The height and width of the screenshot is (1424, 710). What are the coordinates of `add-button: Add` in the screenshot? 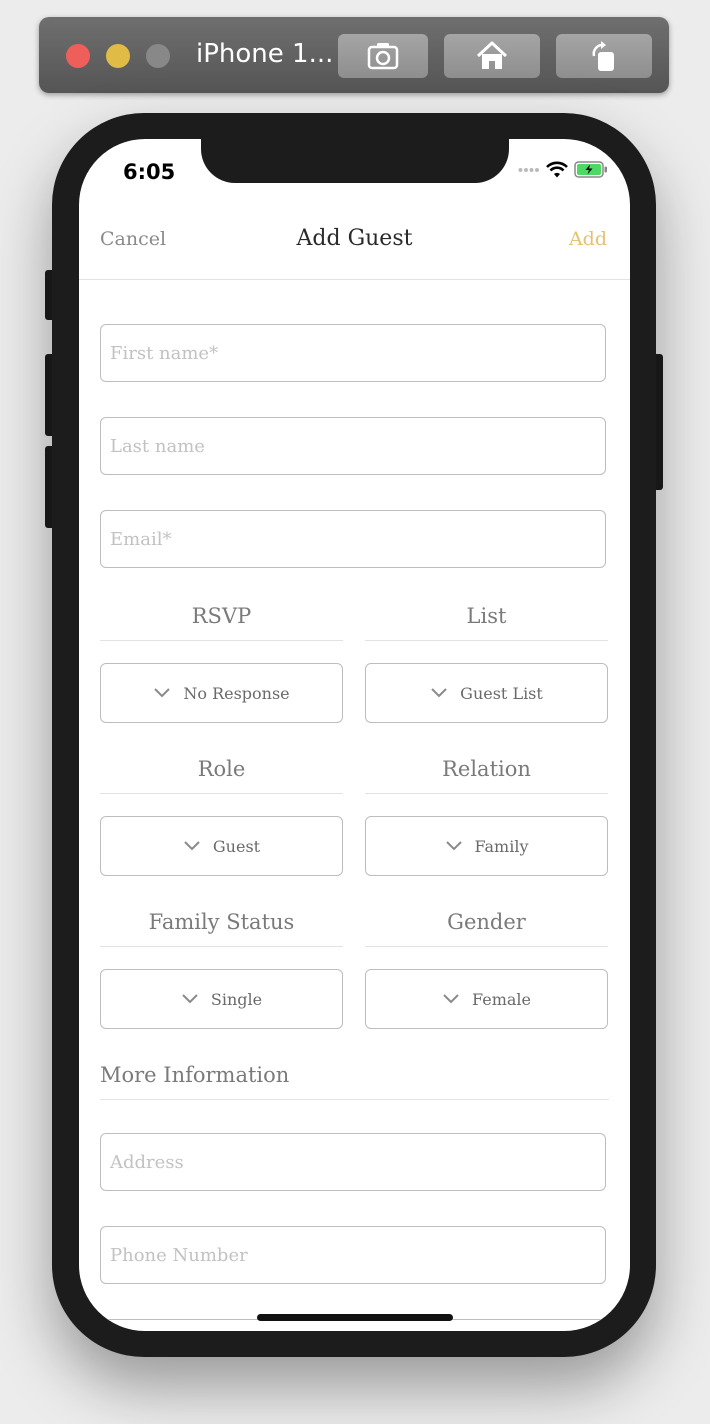 It's located at (588, 239).